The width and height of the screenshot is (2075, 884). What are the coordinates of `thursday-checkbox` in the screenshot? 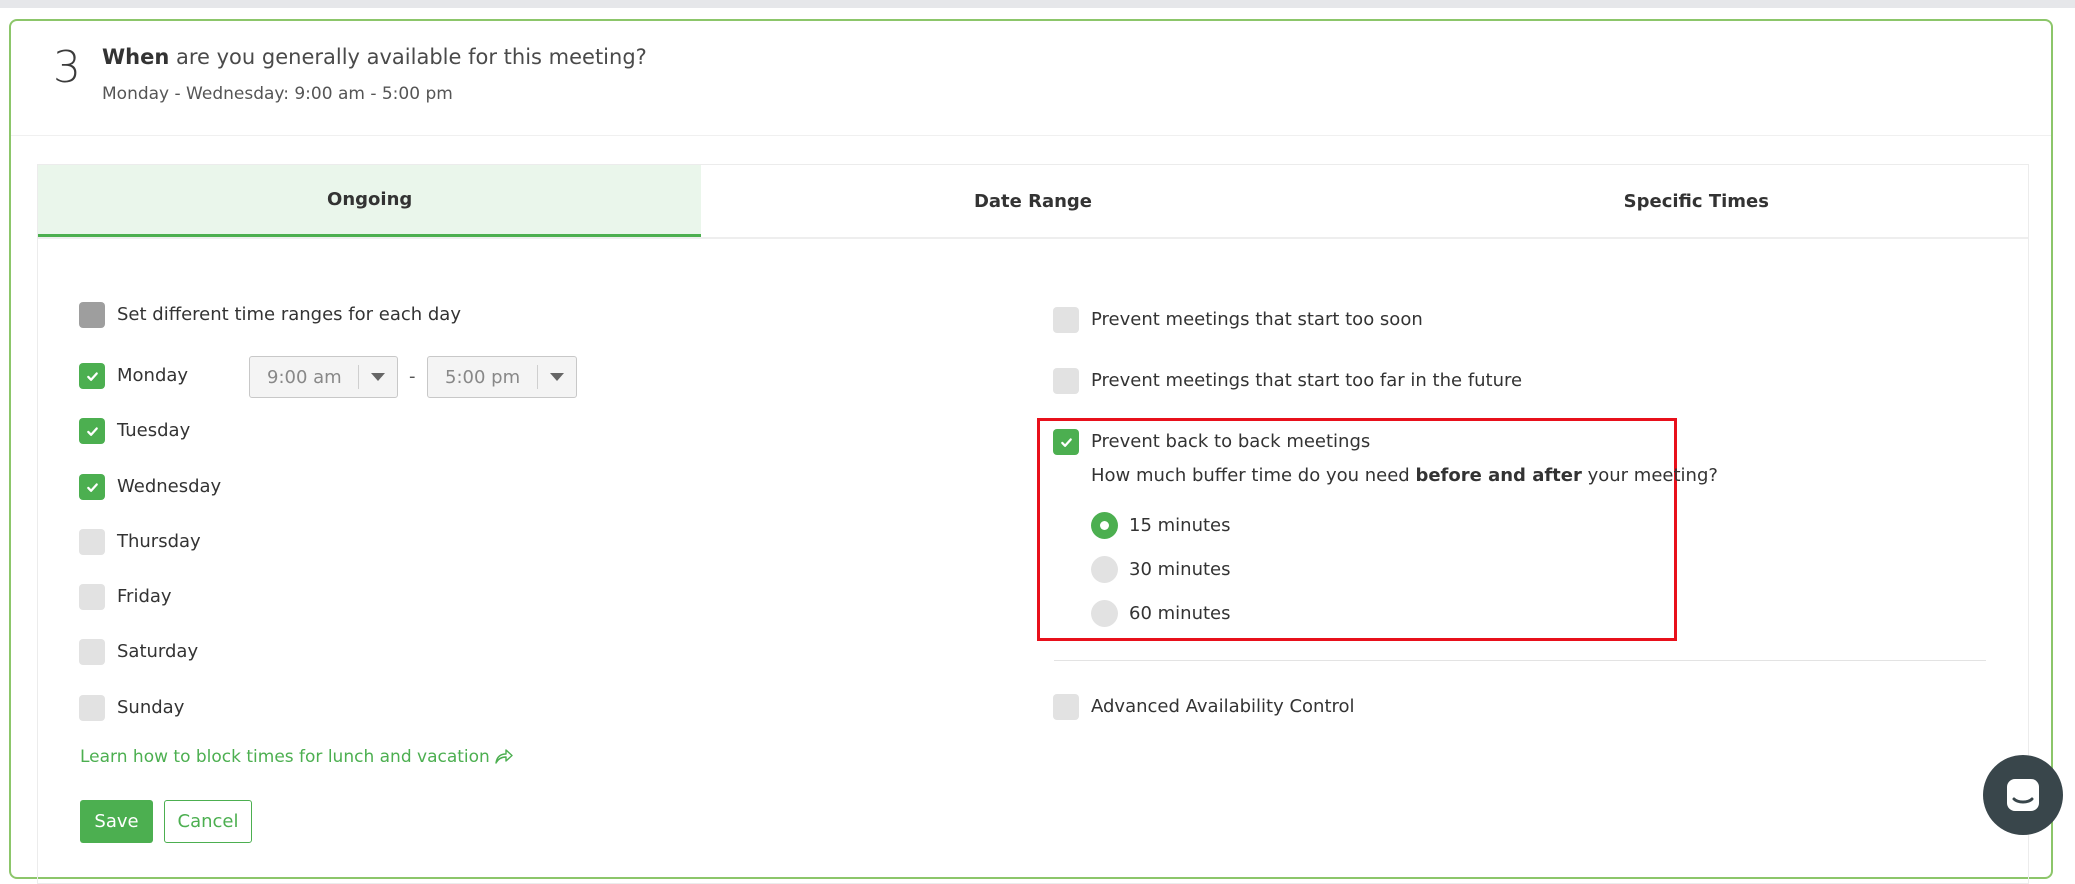 It's located at (92, 542).